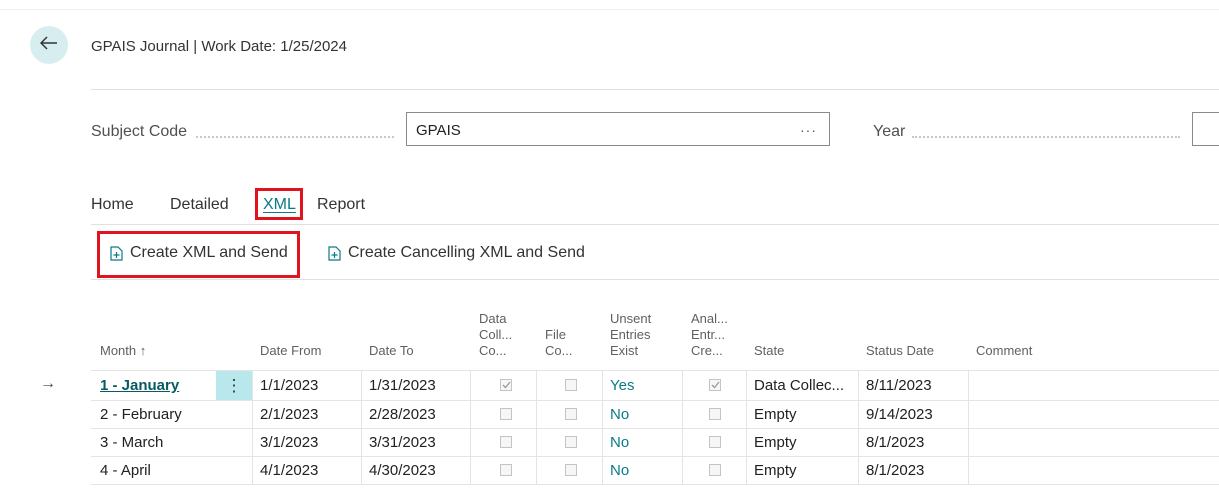 The height and width of the screenshot is (499, 1219). I want to click on document-plus-icon, so click(334, 253).